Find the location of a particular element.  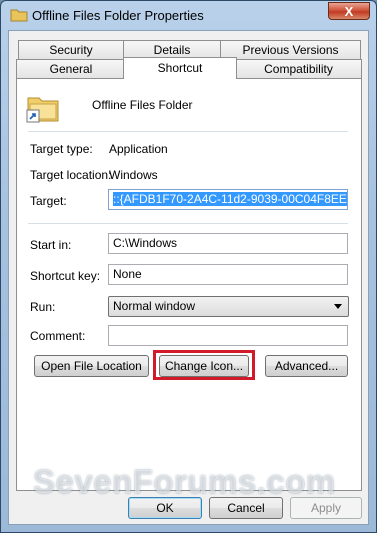

highlight-box is located at coordinates (204, 365).